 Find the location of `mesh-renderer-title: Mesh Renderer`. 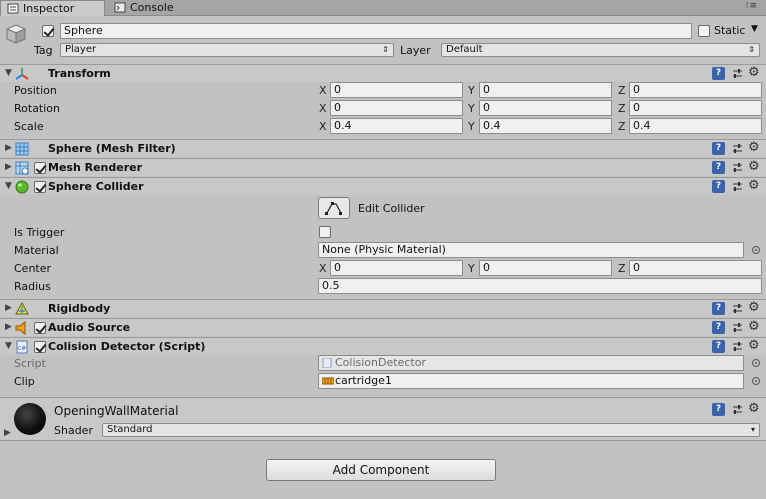

mesh-renderer-title: Mesh Renderer is located at coordinates (95, 167).